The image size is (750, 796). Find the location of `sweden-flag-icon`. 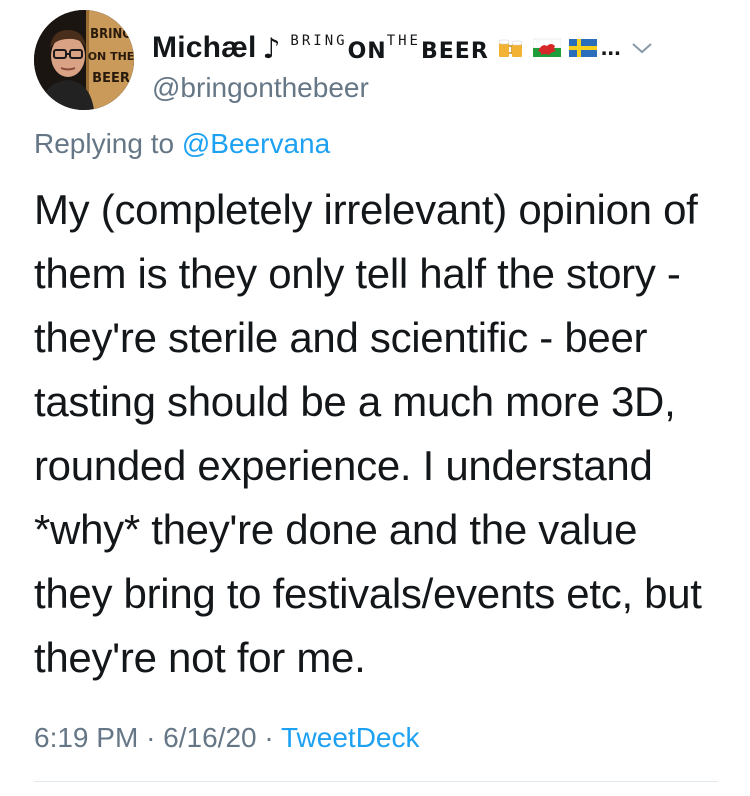

sweden-flag-icon is located at coordinates (582, 48).